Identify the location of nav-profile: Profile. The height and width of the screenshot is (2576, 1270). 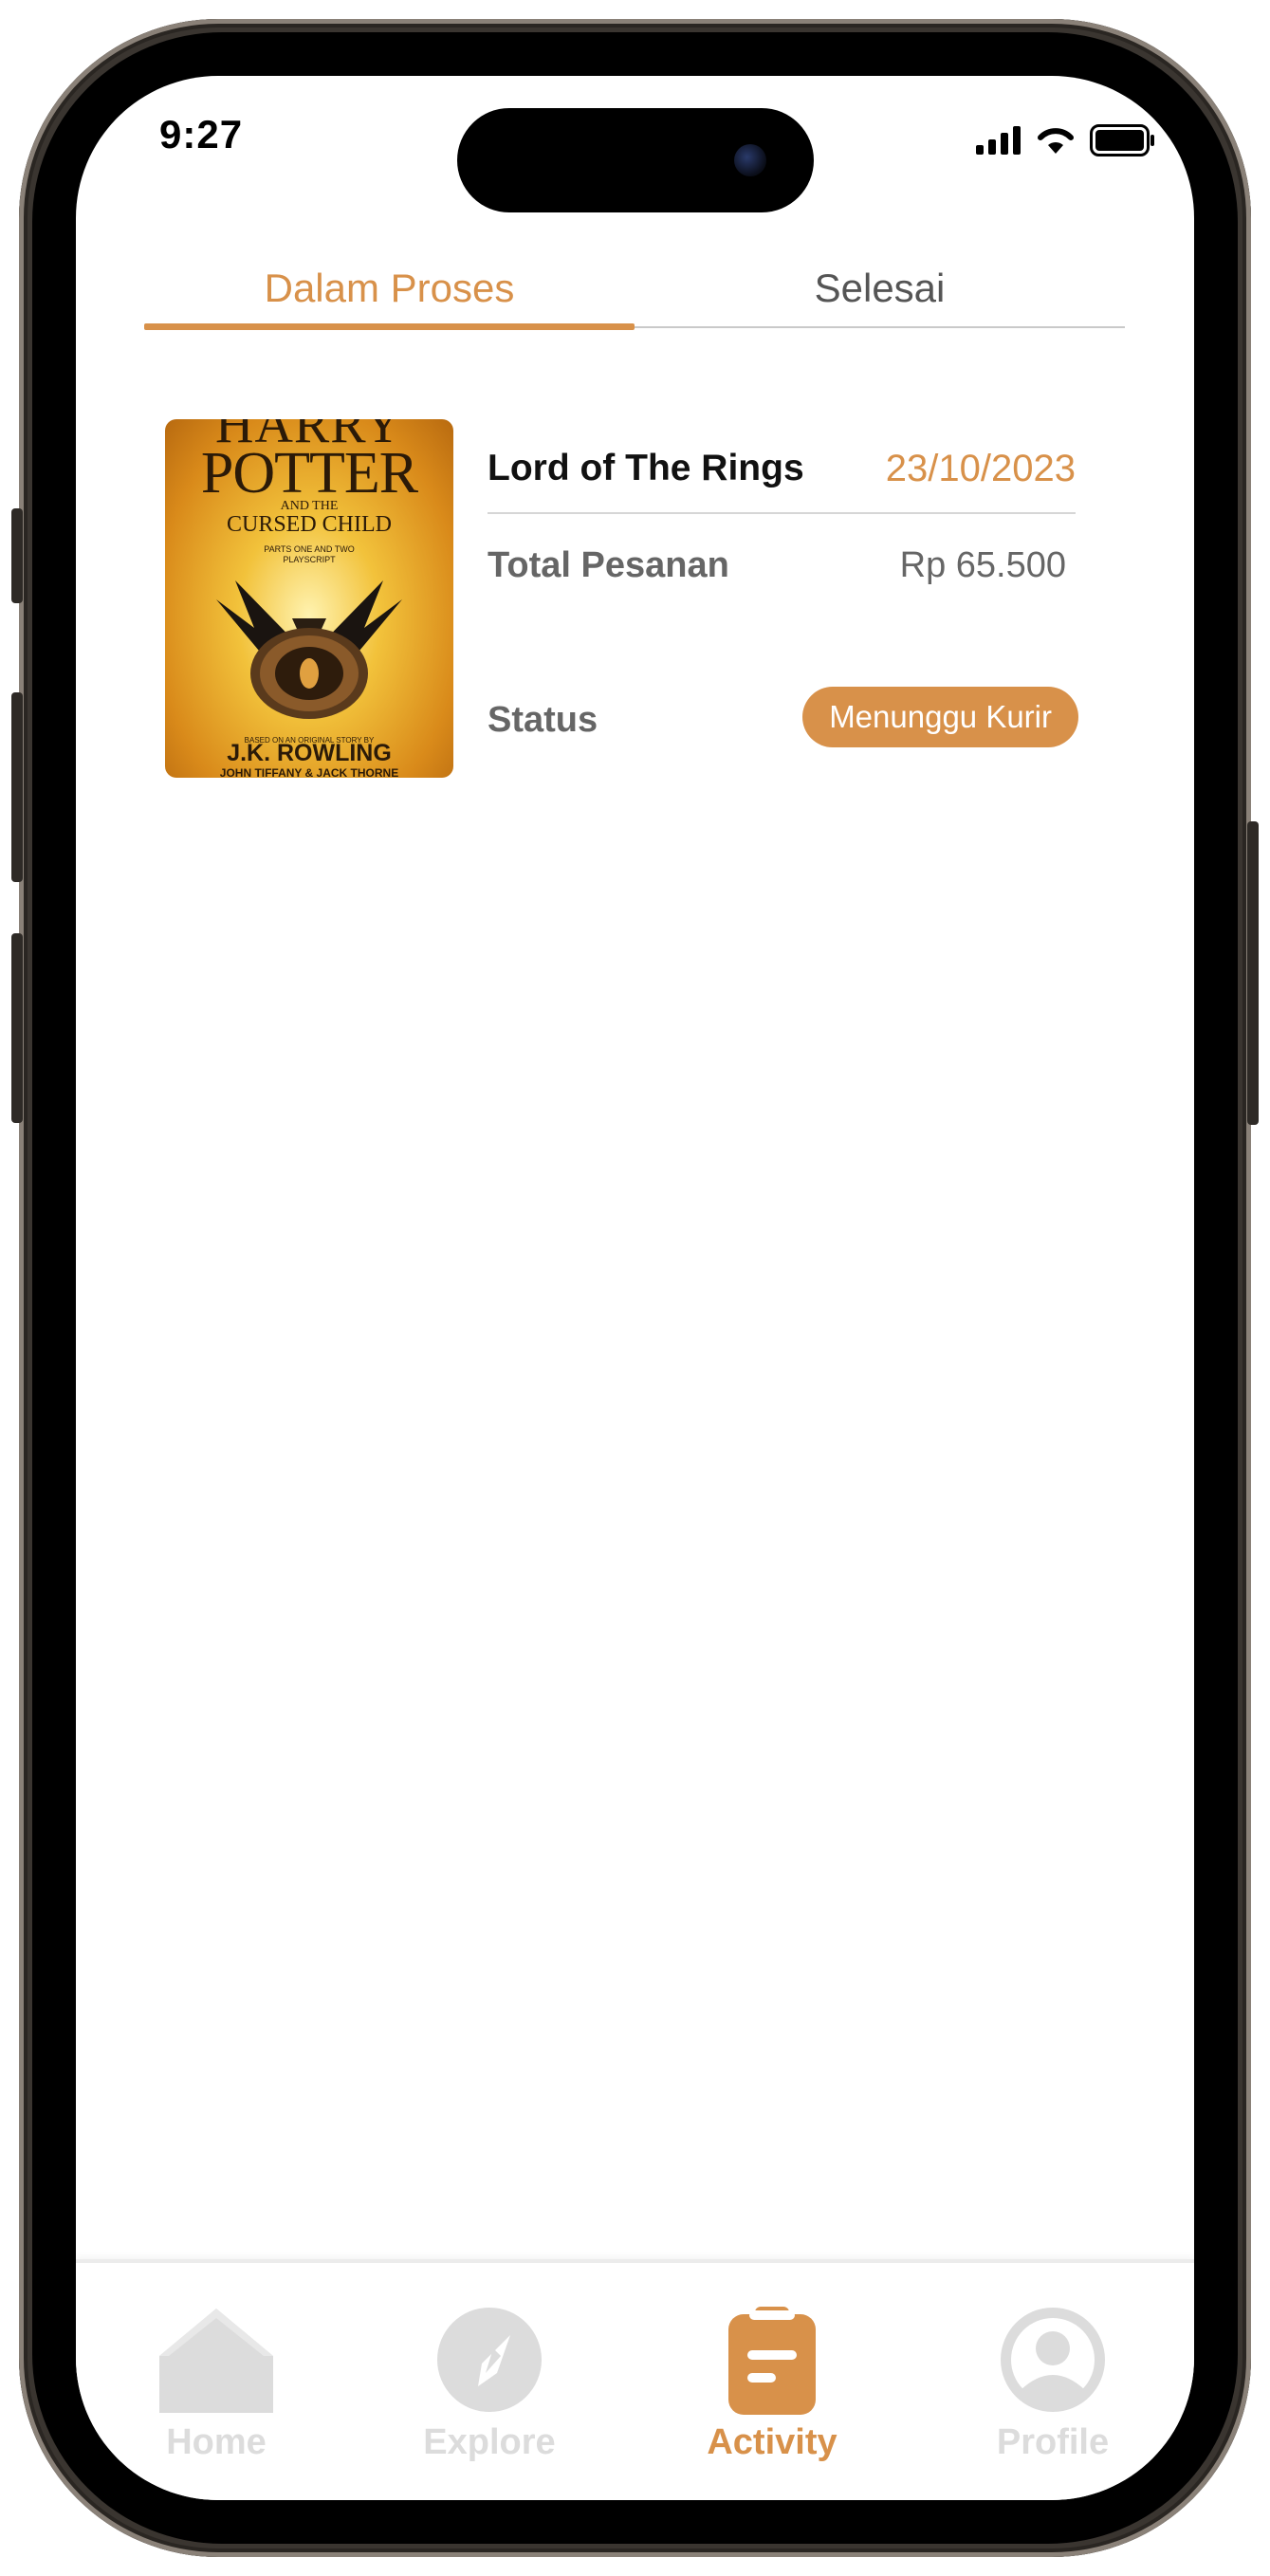
(1053, 2392).